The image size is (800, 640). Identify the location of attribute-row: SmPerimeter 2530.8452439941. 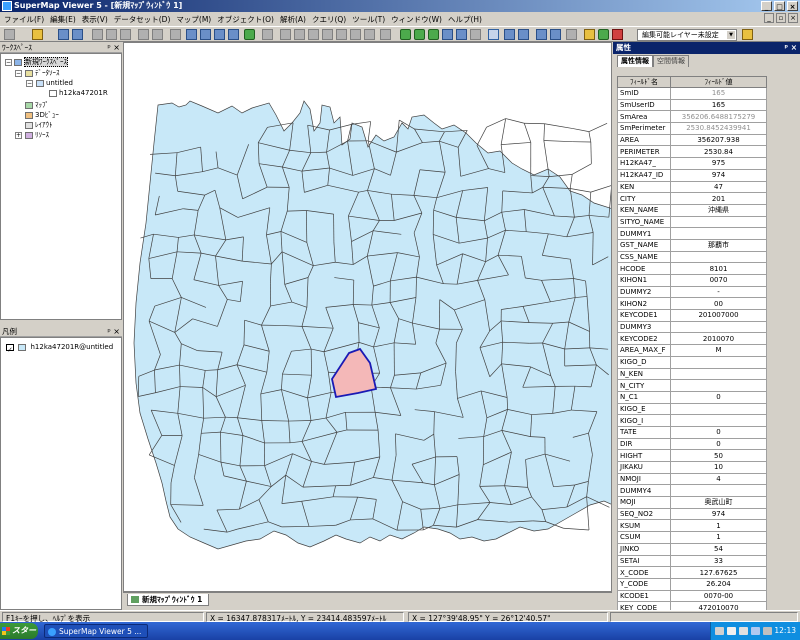
(692, 128).